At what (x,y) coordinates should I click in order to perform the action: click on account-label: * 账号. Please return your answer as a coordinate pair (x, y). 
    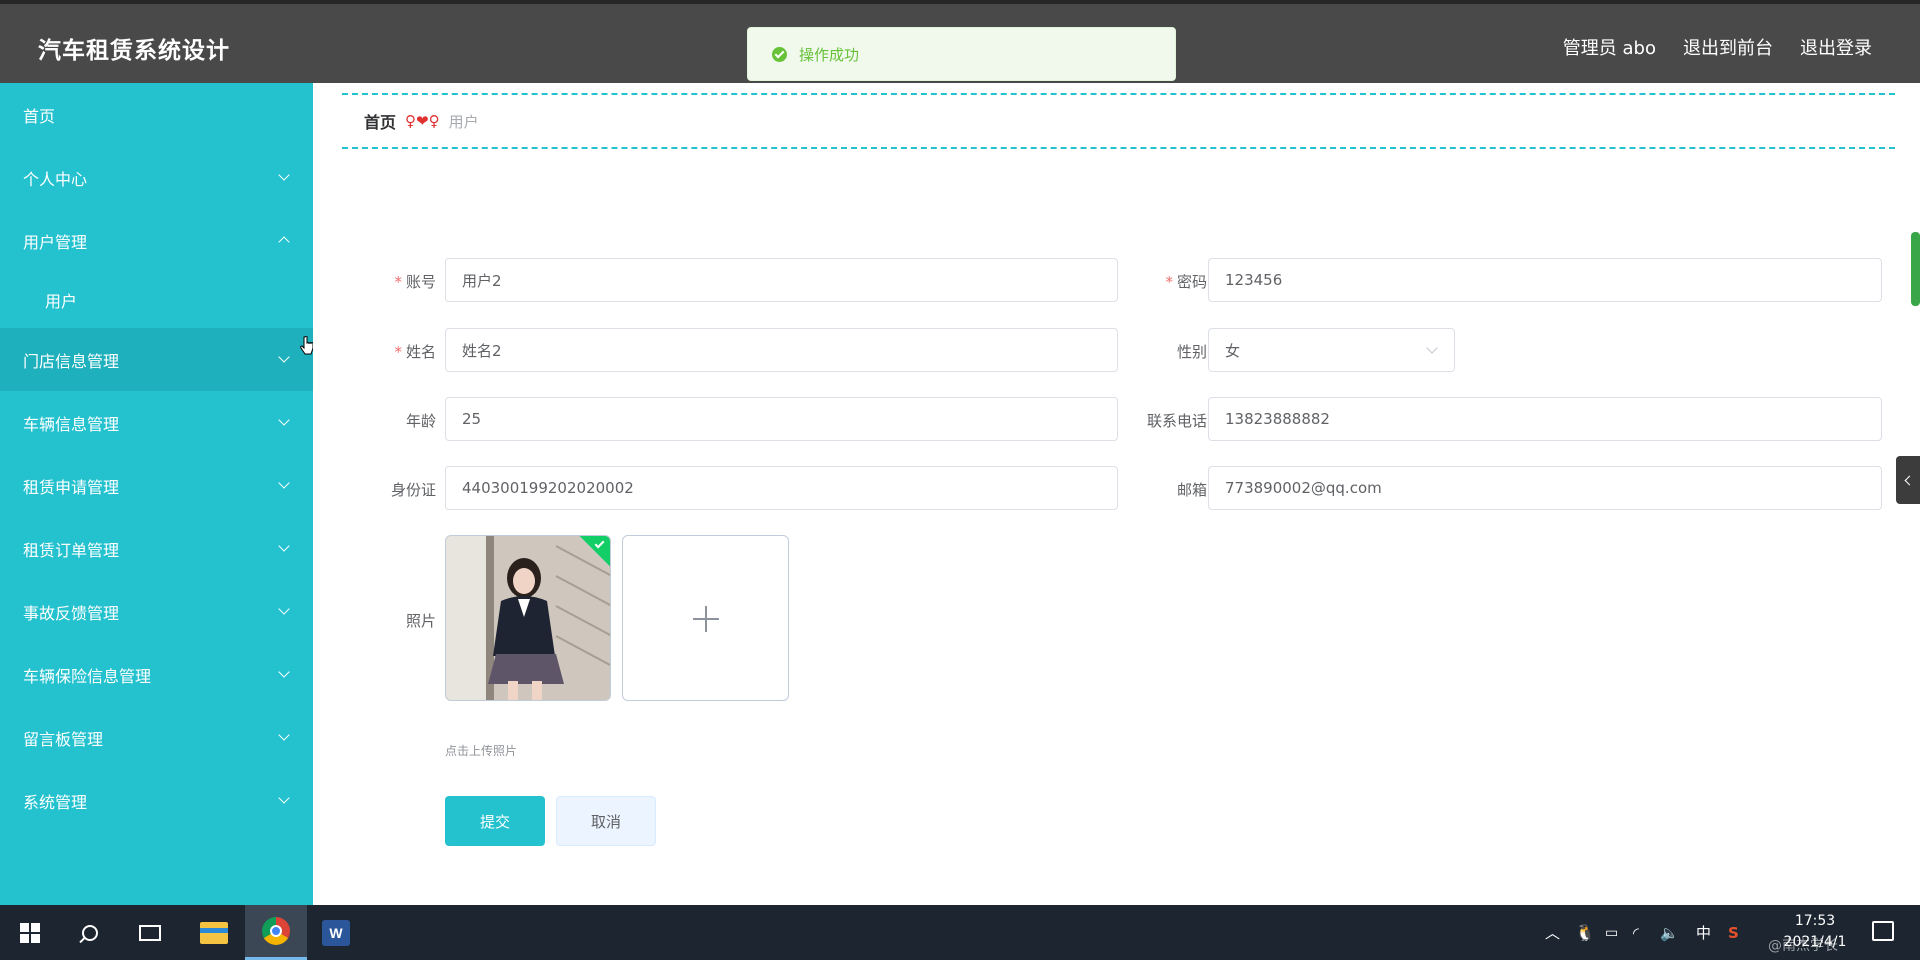
    Looking at the image, I should click on (415, 282).